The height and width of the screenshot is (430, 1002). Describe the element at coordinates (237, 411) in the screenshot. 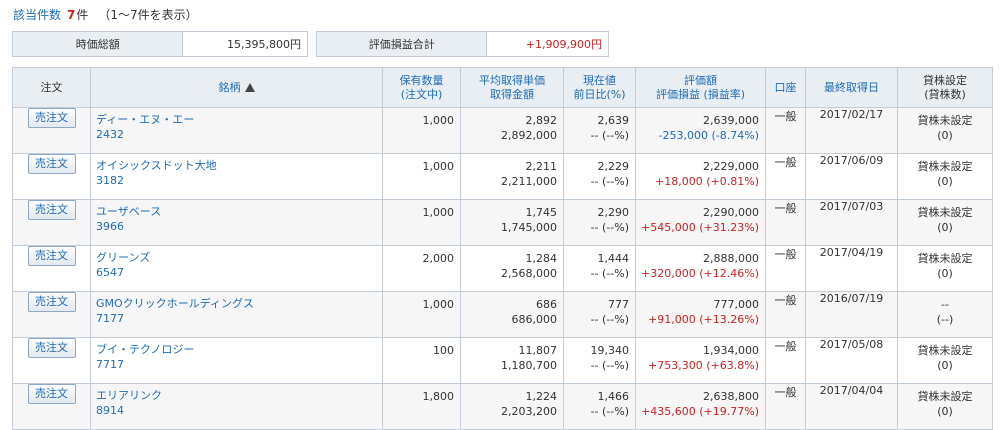

I see `stock-code-link: 8914` at that location.